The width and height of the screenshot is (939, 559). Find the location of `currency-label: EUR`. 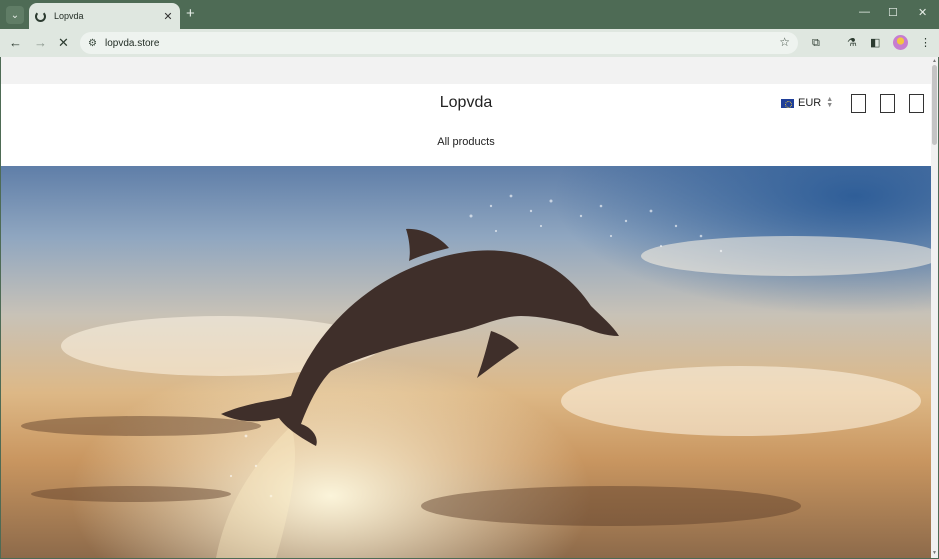

currency-label: EUR is located at coordinates (810, 103).